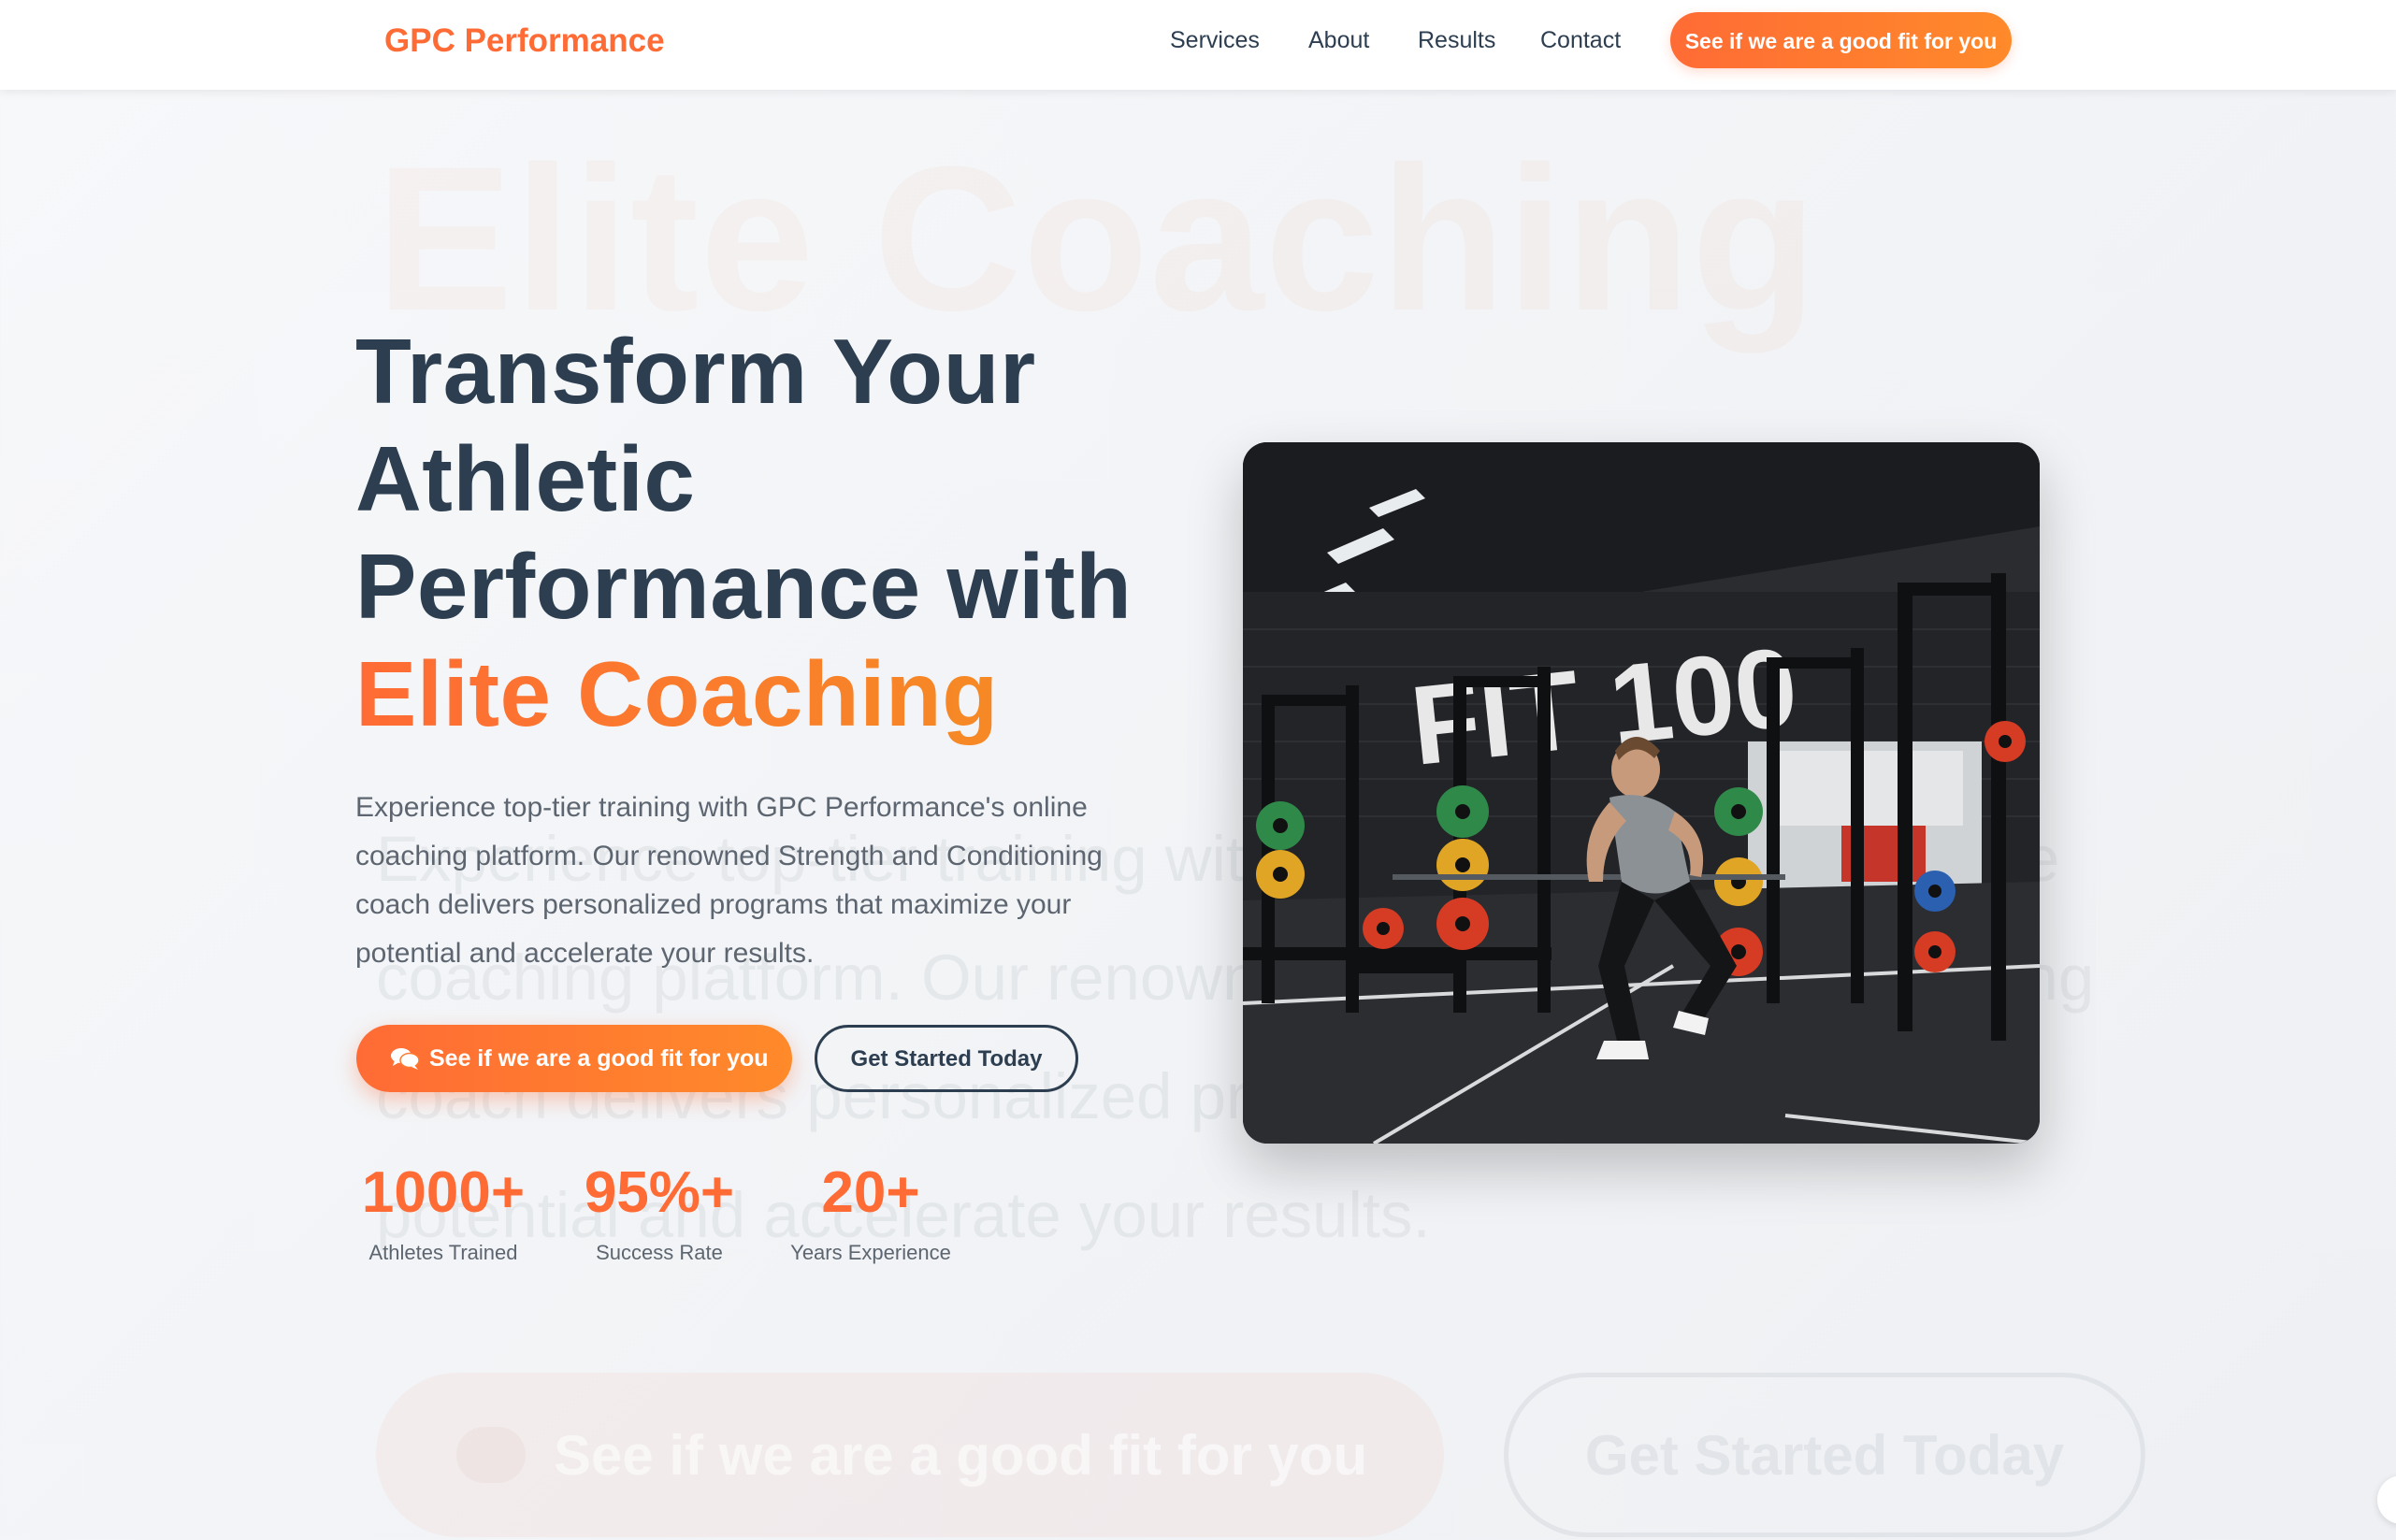  What do you see at coordinates (961, 1455) in the screenshot?
I see `background-echo-primary-label: See if we are a good fit for you` at bounding box center [961, 1455].